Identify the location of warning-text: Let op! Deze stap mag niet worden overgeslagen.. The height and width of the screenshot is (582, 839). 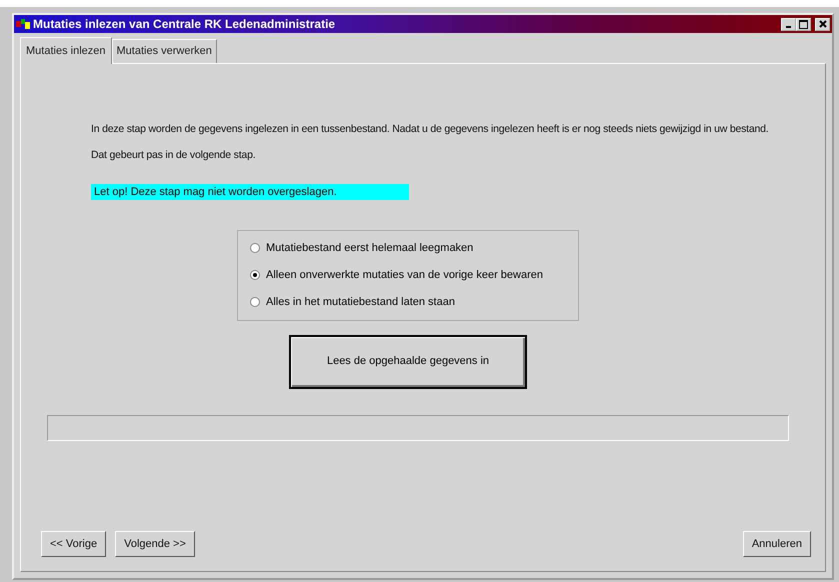
(250, 192).